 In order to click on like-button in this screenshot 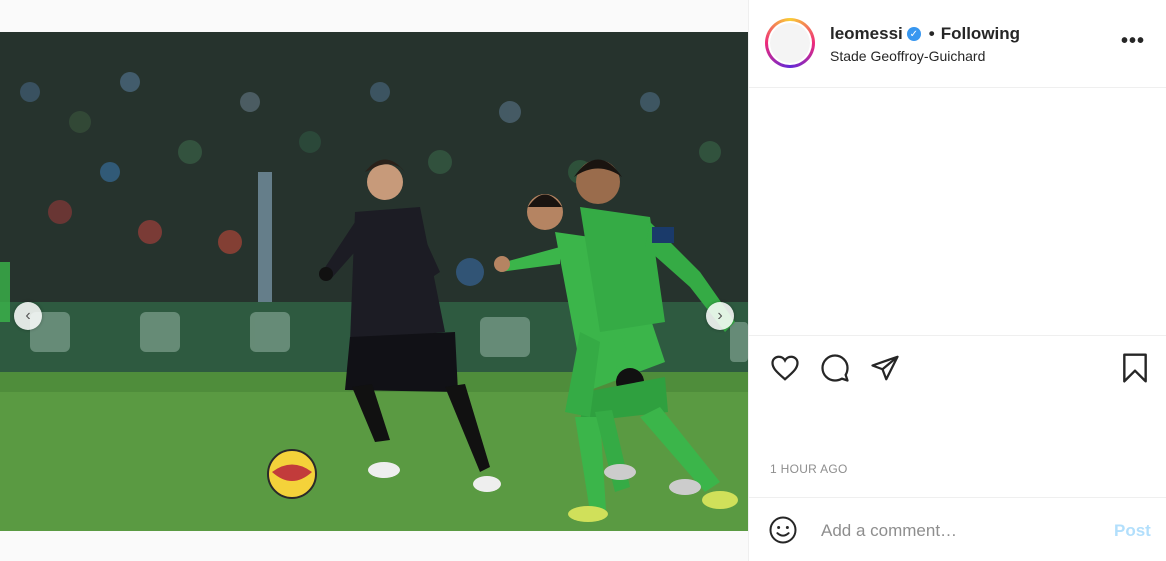, I will do `click(785, 368)`.